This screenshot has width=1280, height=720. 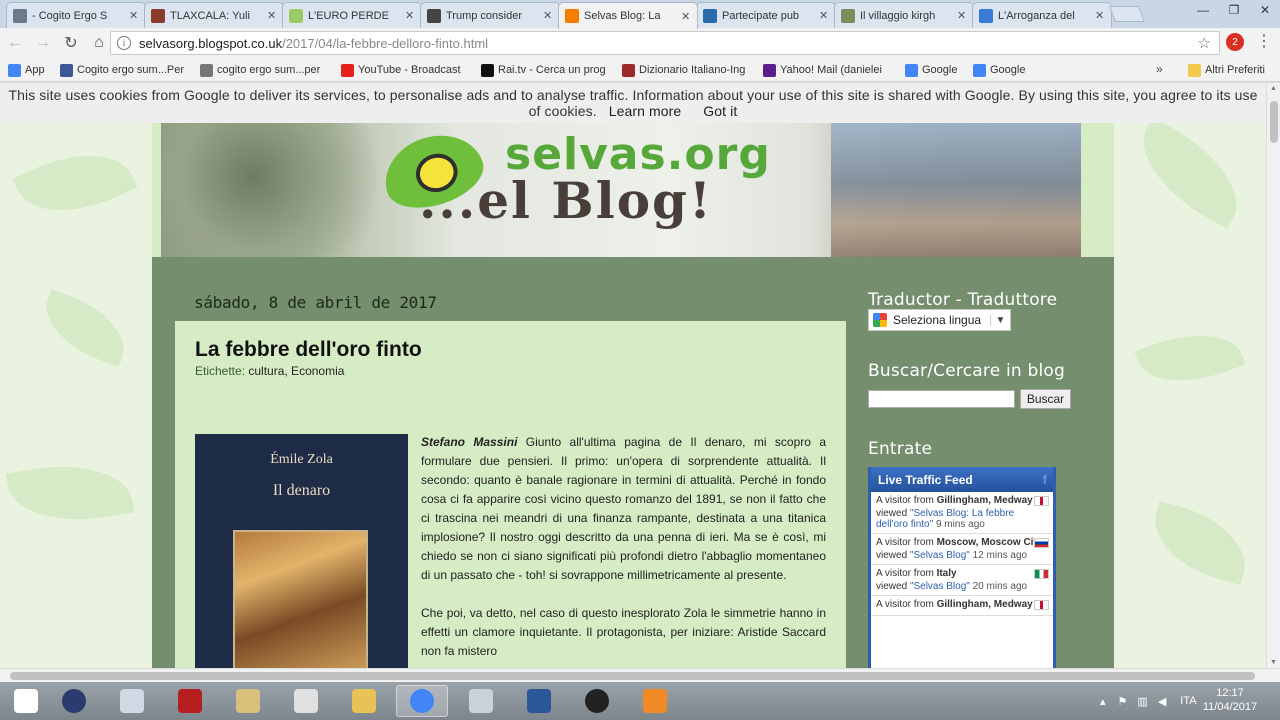 What do you see at coordinates (1188, 701) in the screenshot?
I see `input-language: ITA` at bounding box center [1188, 701].